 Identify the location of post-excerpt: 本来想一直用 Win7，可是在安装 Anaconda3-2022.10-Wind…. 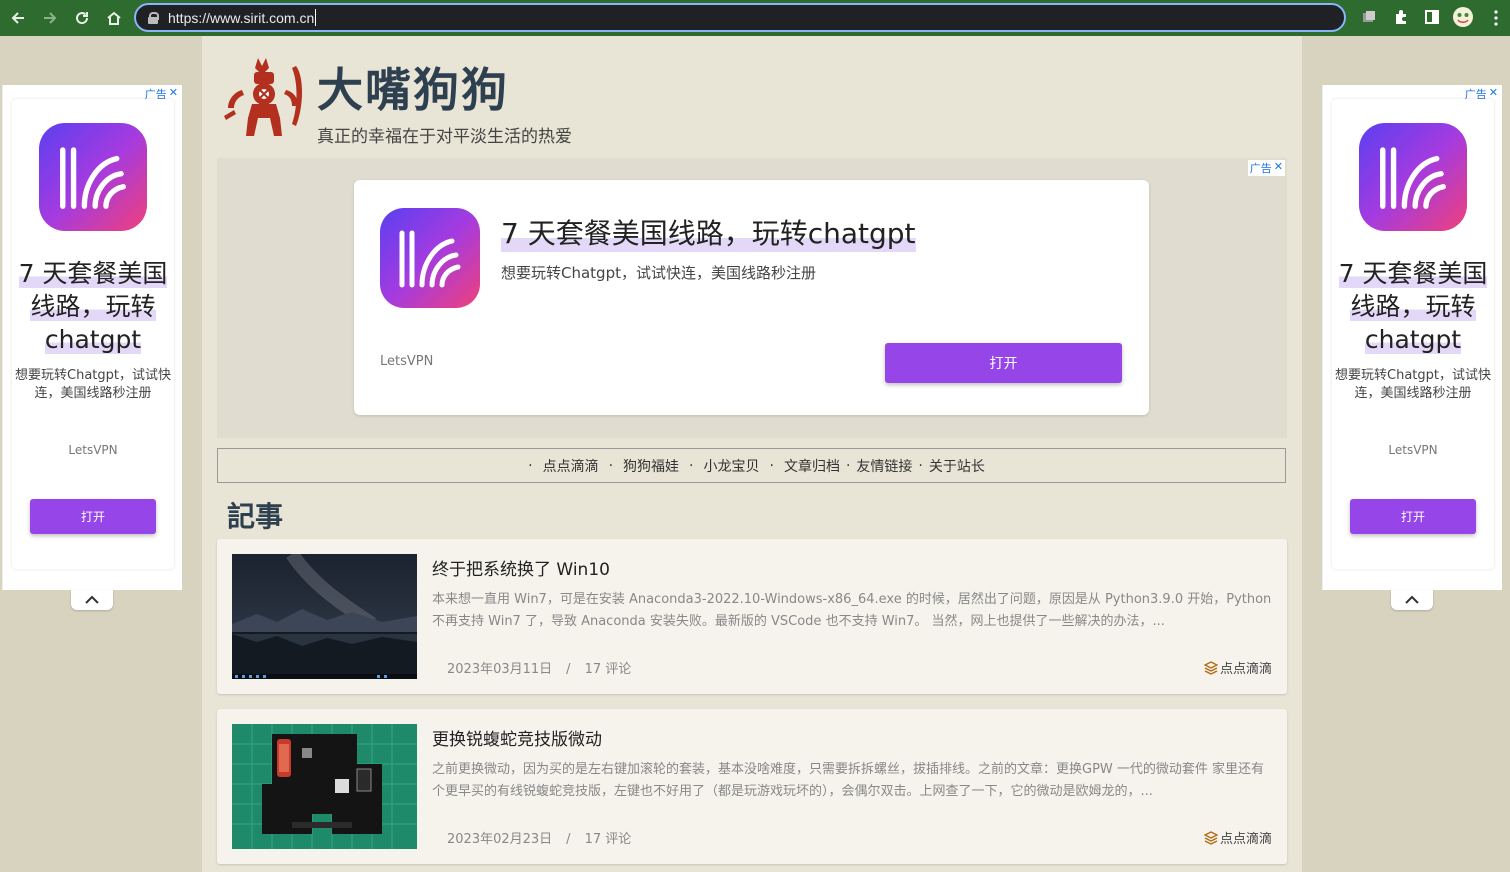
(852, 610).